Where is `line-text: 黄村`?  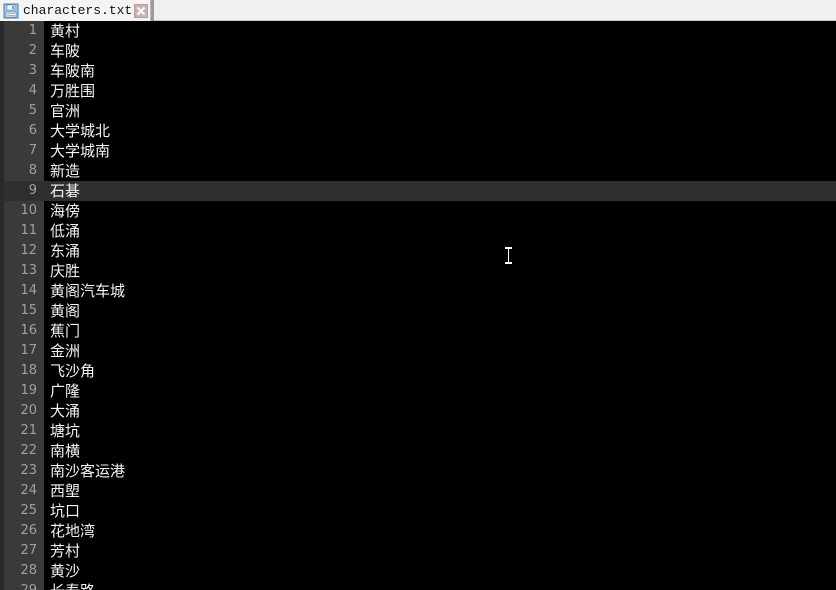 line-text: 黄村 is located at coordinates (65, 31).